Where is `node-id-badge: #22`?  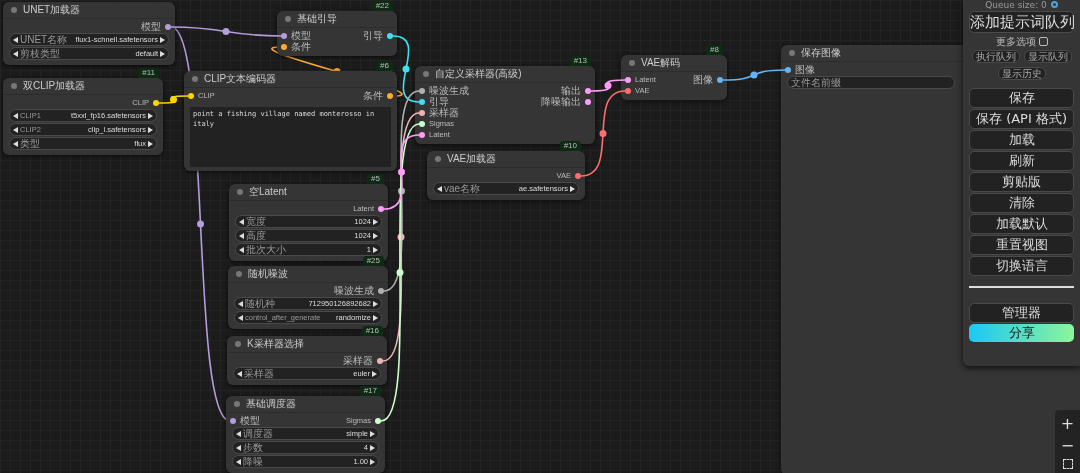 node-id-badge: #22 is located at coordinates (382, 6).